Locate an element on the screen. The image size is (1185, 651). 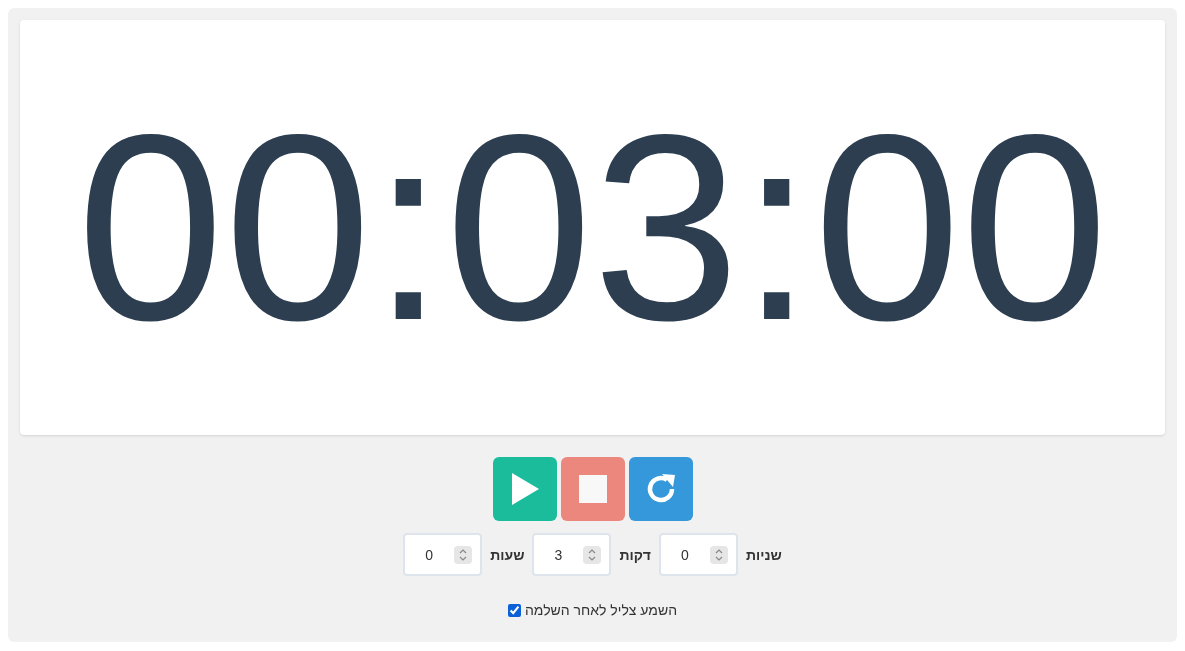
field-label: שעות is located at coordinates (507, 555).